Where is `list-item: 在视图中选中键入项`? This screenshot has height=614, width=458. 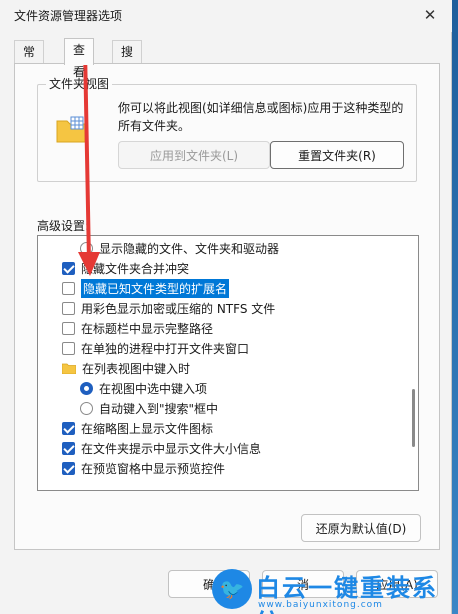
list-item: 在视图中选中键入项 is located at coordinates (143, 388).